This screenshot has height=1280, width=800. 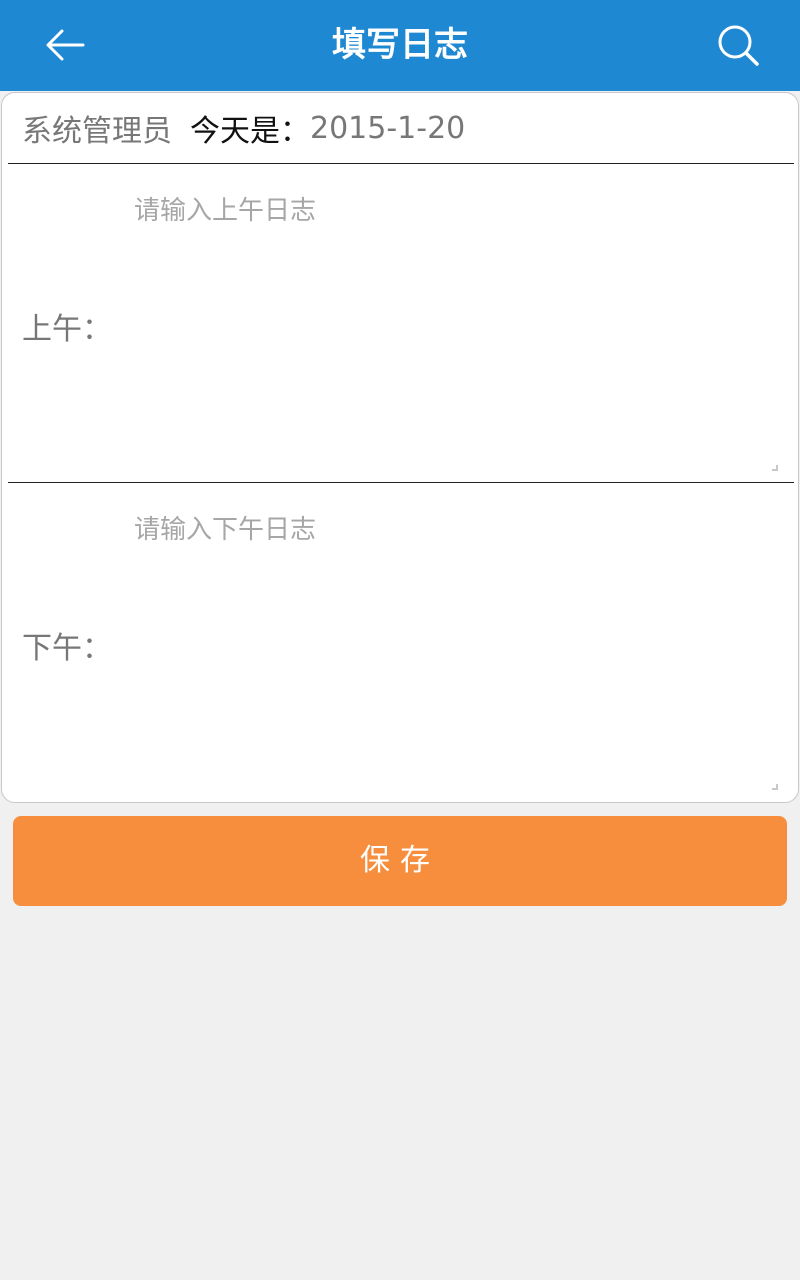 What do you see at coordinates (400, 861) in the screenshot?
I see `save-button: 保存` at bounding box center [400, 861].